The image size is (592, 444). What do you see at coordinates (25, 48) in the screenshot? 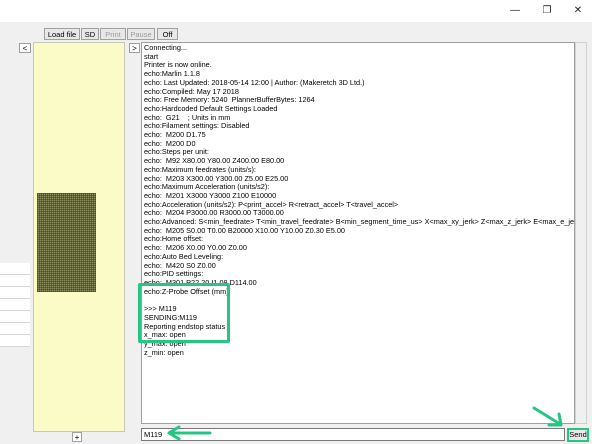
I see `collapse-left-button: <` at bounding box center [25, 48].